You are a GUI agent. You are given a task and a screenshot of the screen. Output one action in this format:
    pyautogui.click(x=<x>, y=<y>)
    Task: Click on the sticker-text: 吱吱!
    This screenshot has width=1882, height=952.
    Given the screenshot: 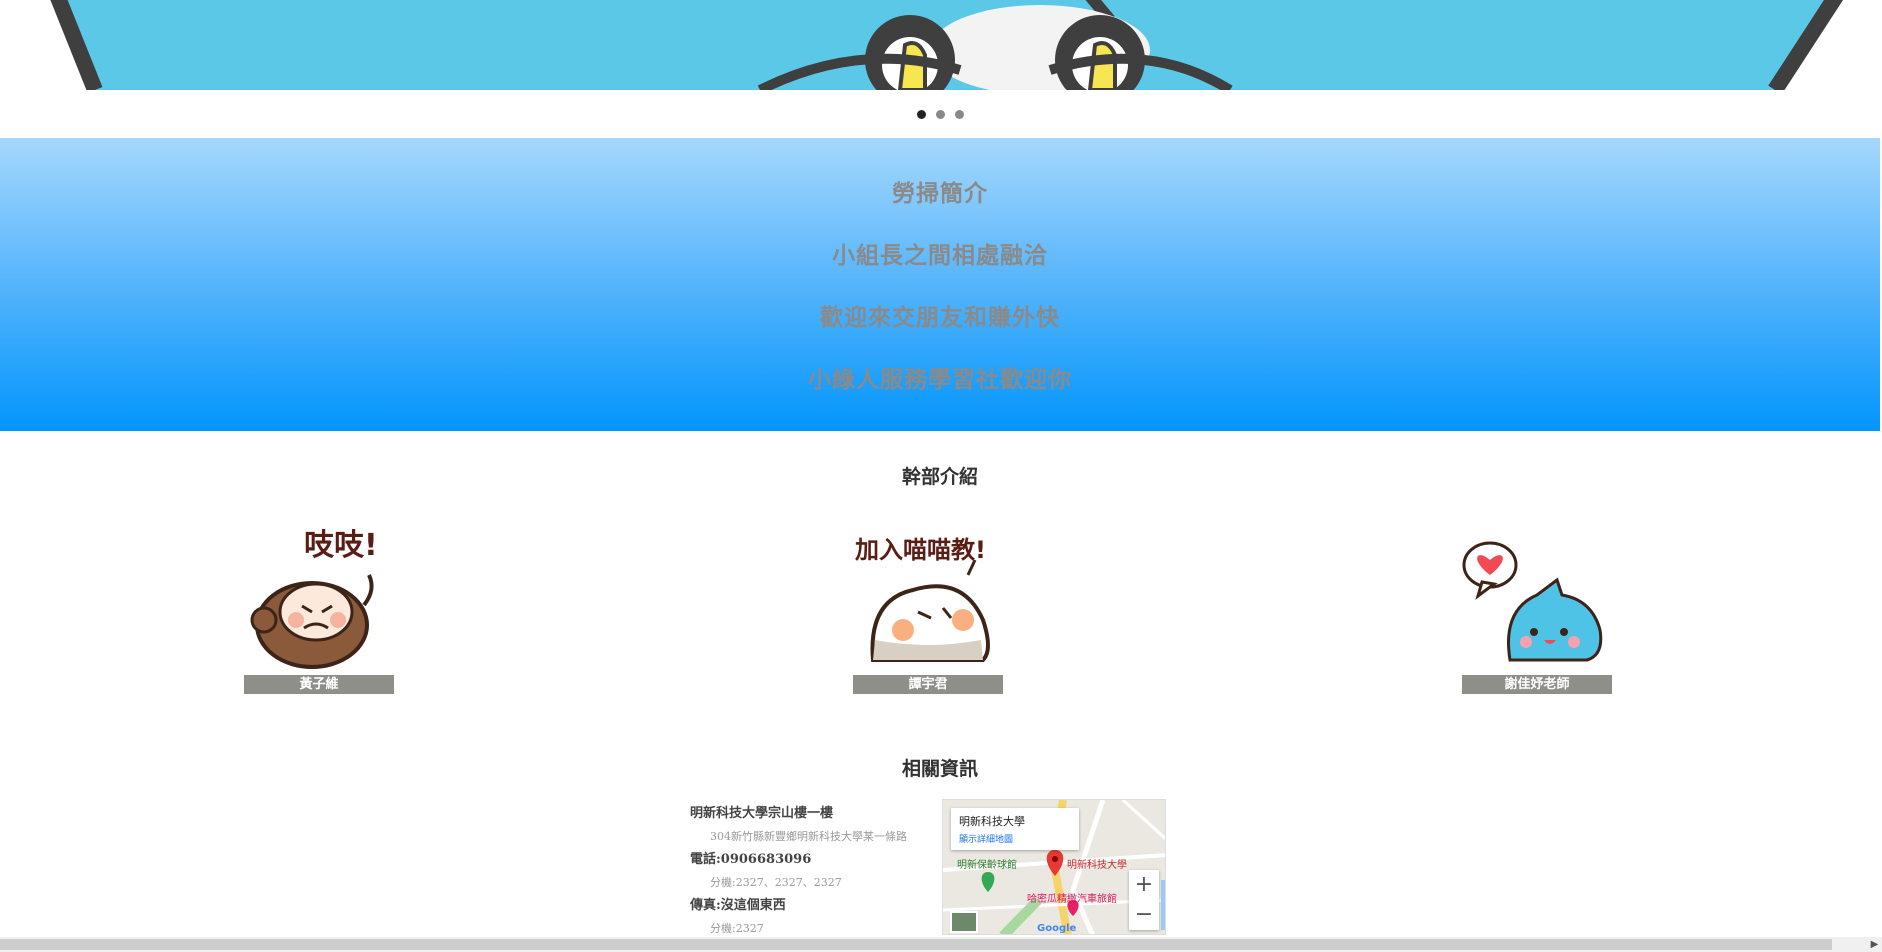 What is the action you would take?
    pyautogui.click(x=341, y=545)
    